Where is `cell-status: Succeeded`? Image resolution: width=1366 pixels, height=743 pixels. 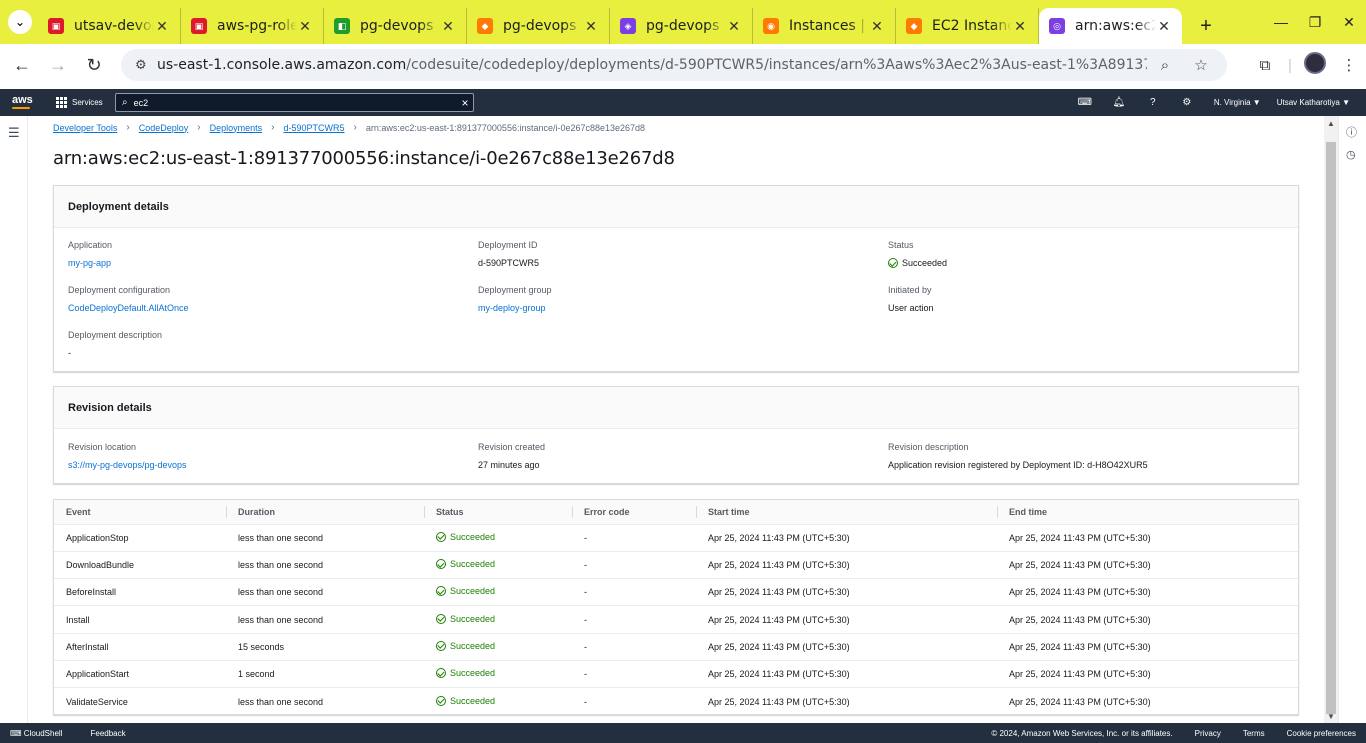 cell-status: Succeeded is located at coordinates (498, 674).